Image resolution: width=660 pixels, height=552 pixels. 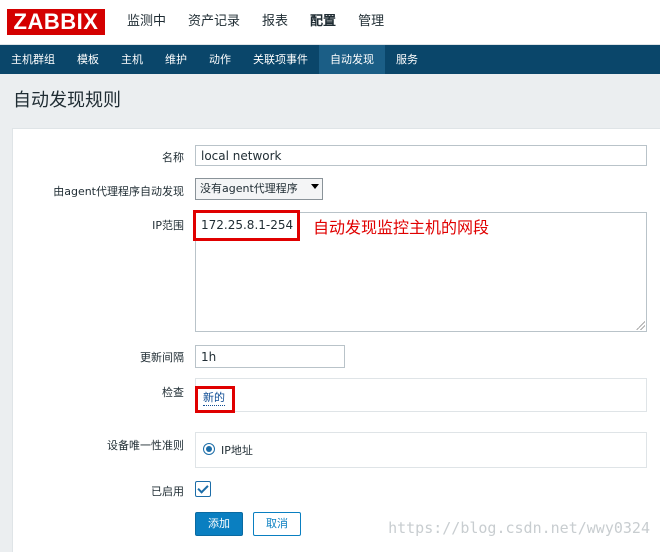 What do you see at coordinates (277, 524) in the screenshot?
I see `cancel-button: 取消` at bounding box center [277, 524].